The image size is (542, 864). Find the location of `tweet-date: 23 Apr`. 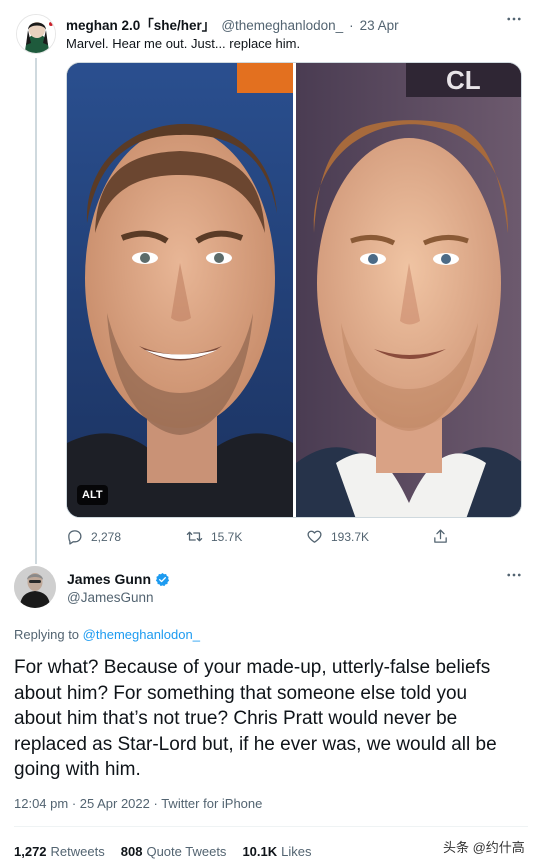

tweet-date: 23 Apr is located at coordinates (379, 25).